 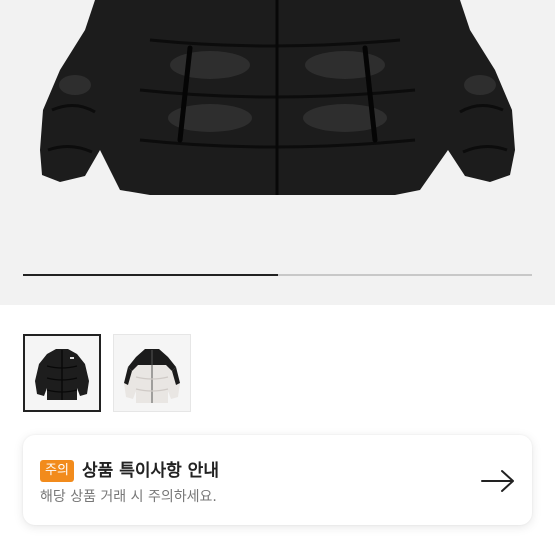 I want to click on white-black-puffer-jacket-icon, so click(x=152, y=376).